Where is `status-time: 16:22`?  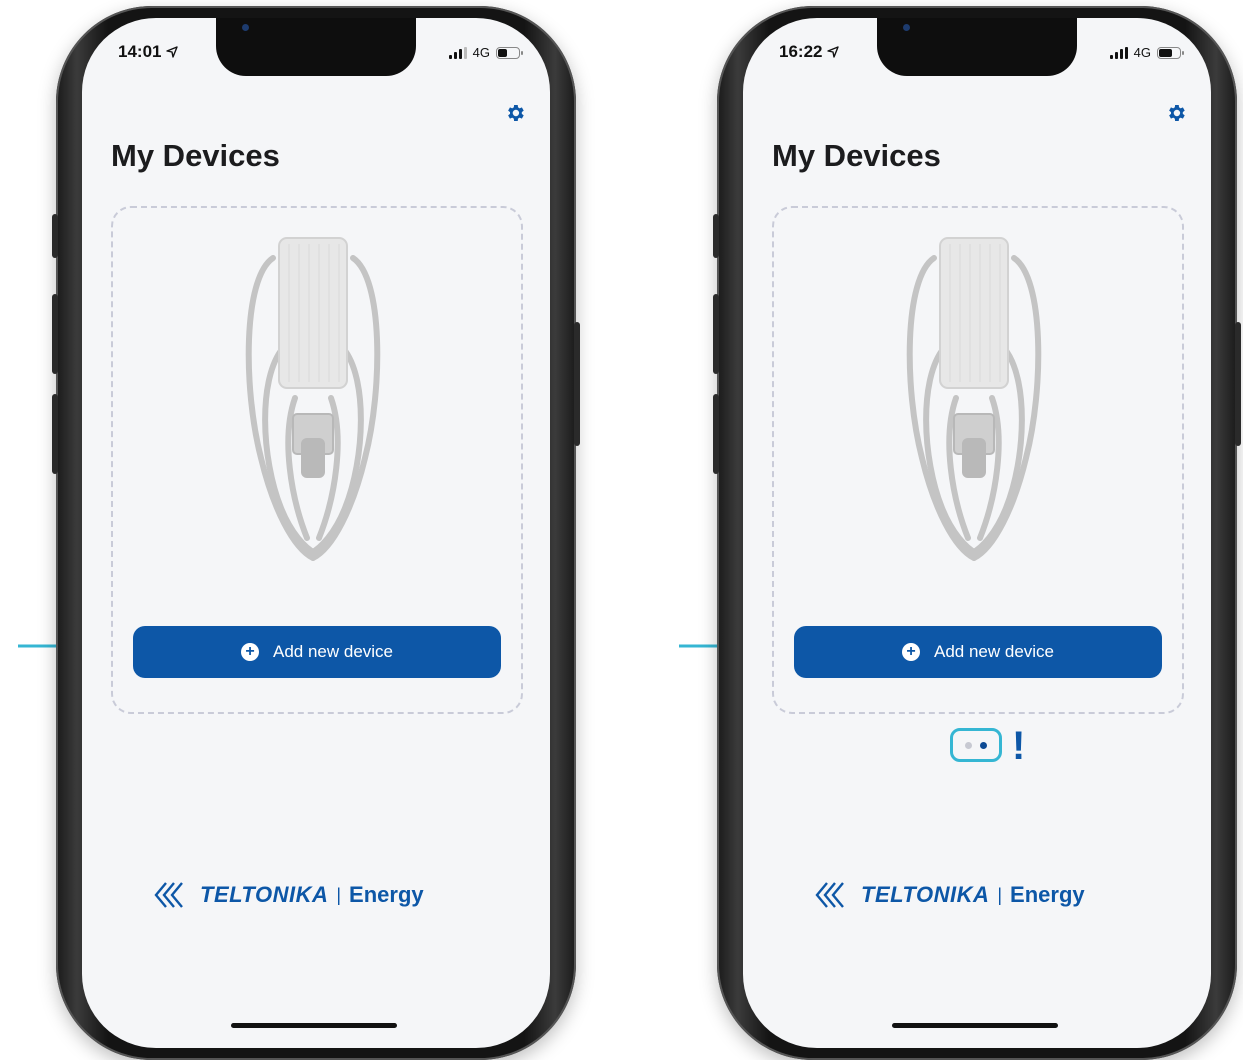 status-time: 16:22 is located at coordinates (809, 52).